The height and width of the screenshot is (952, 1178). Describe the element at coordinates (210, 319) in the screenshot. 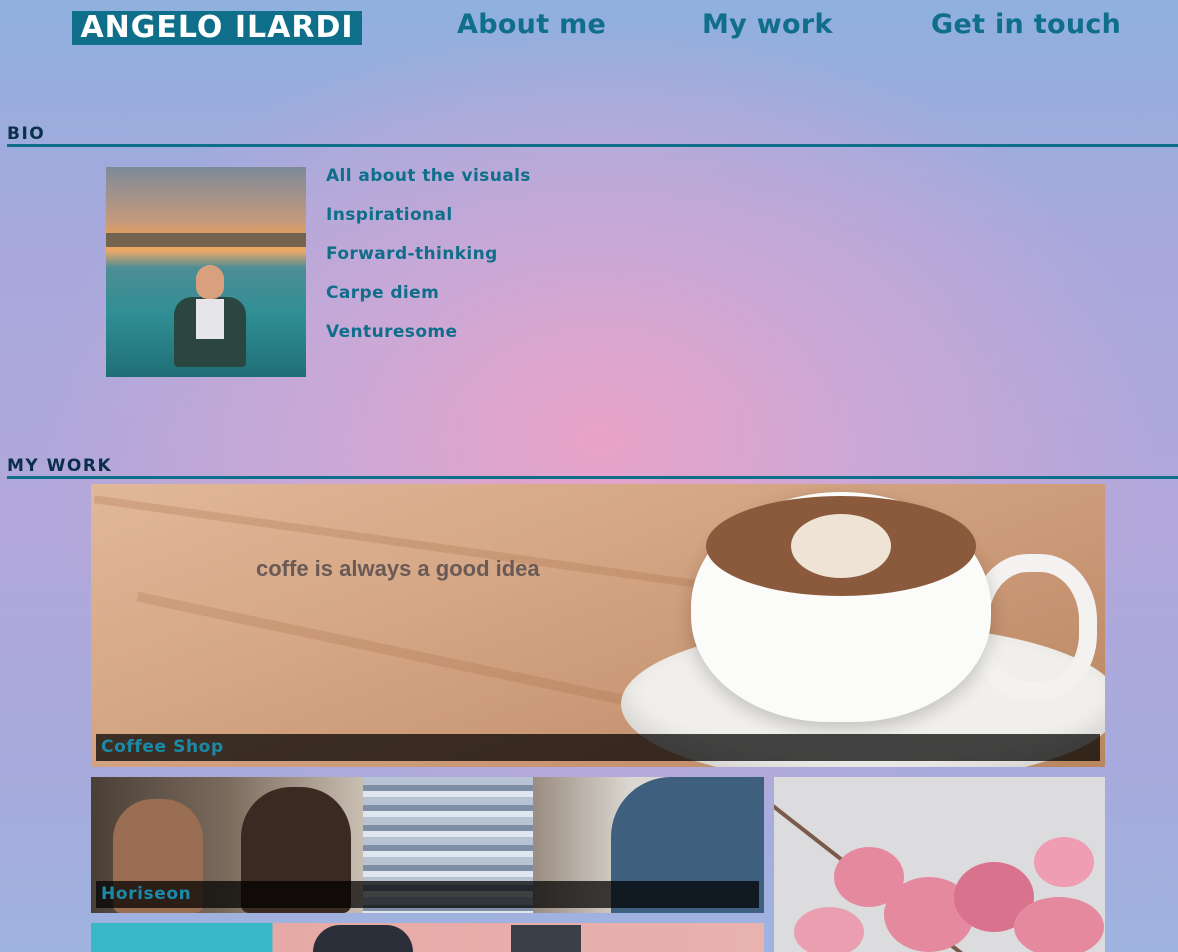

I see `photo-person-shirt` at that location.